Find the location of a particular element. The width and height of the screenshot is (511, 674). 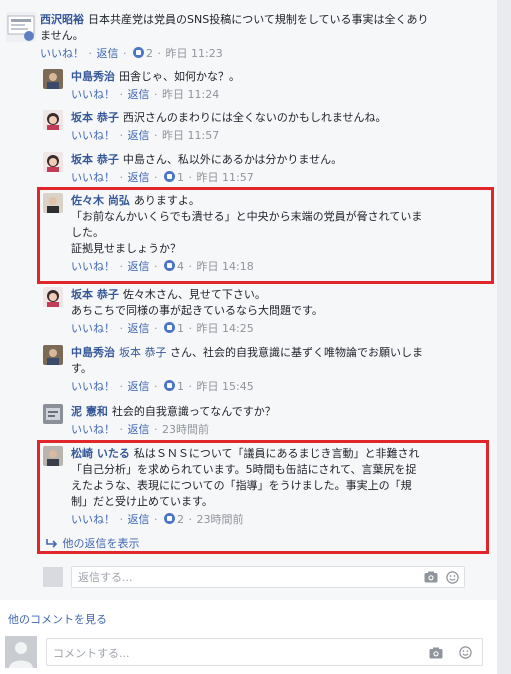

comment-text: 田舎じゃ、如何かな？。 is located at coordinates (179, 76).